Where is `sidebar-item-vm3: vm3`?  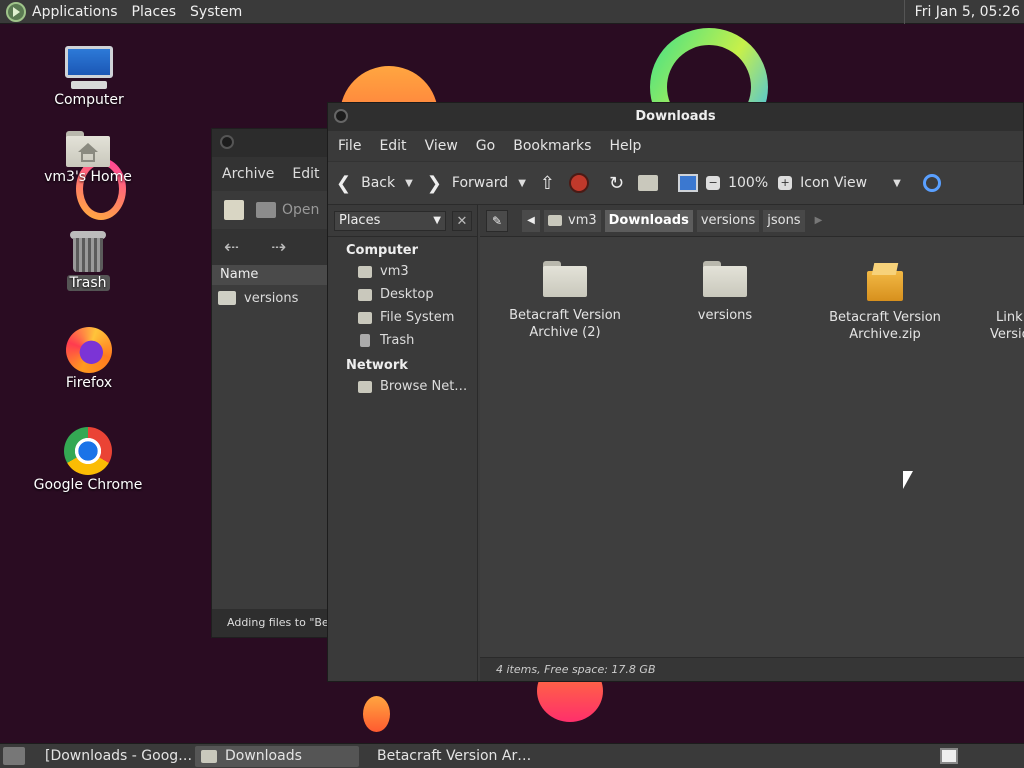 sidebar-item-vm3: vm3 is located at coordinates (402, 271).